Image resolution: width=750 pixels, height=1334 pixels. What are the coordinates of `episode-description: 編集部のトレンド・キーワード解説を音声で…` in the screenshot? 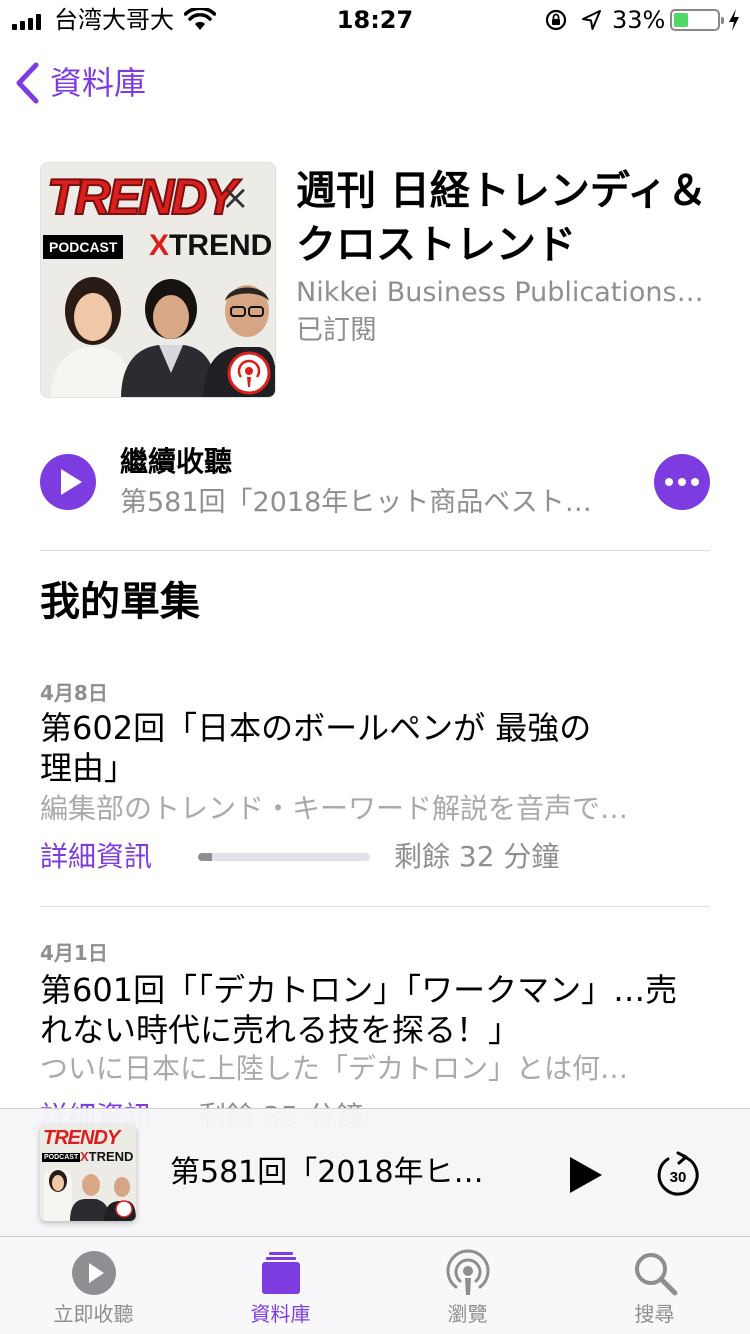 It's located at (334, 808).